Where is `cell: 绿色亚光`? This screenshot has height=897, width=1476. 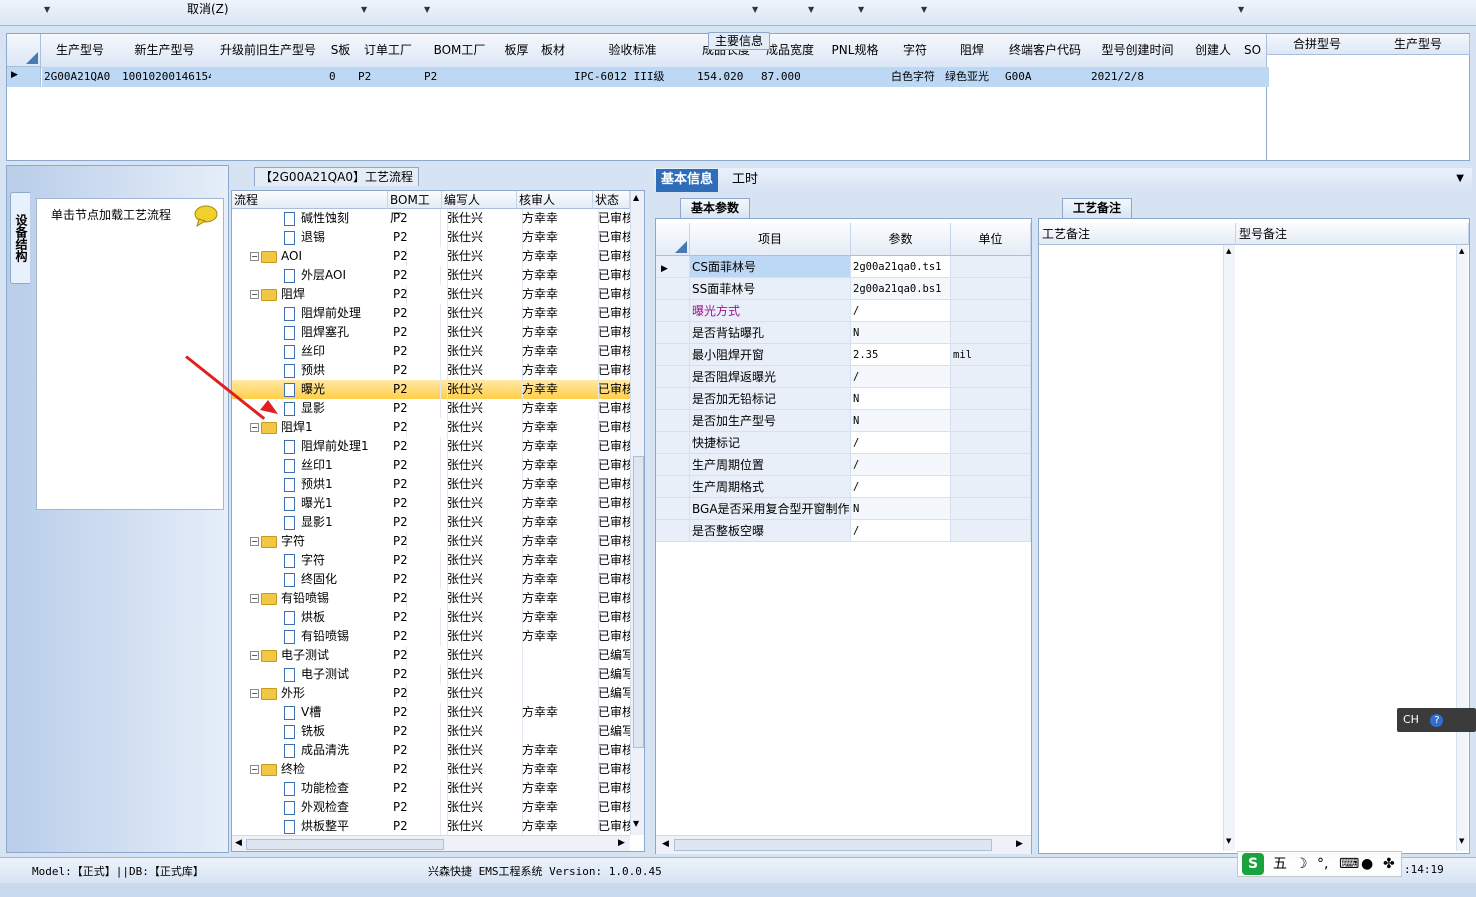 cell: 绿色亚光 is located at coordinates (974, 77).